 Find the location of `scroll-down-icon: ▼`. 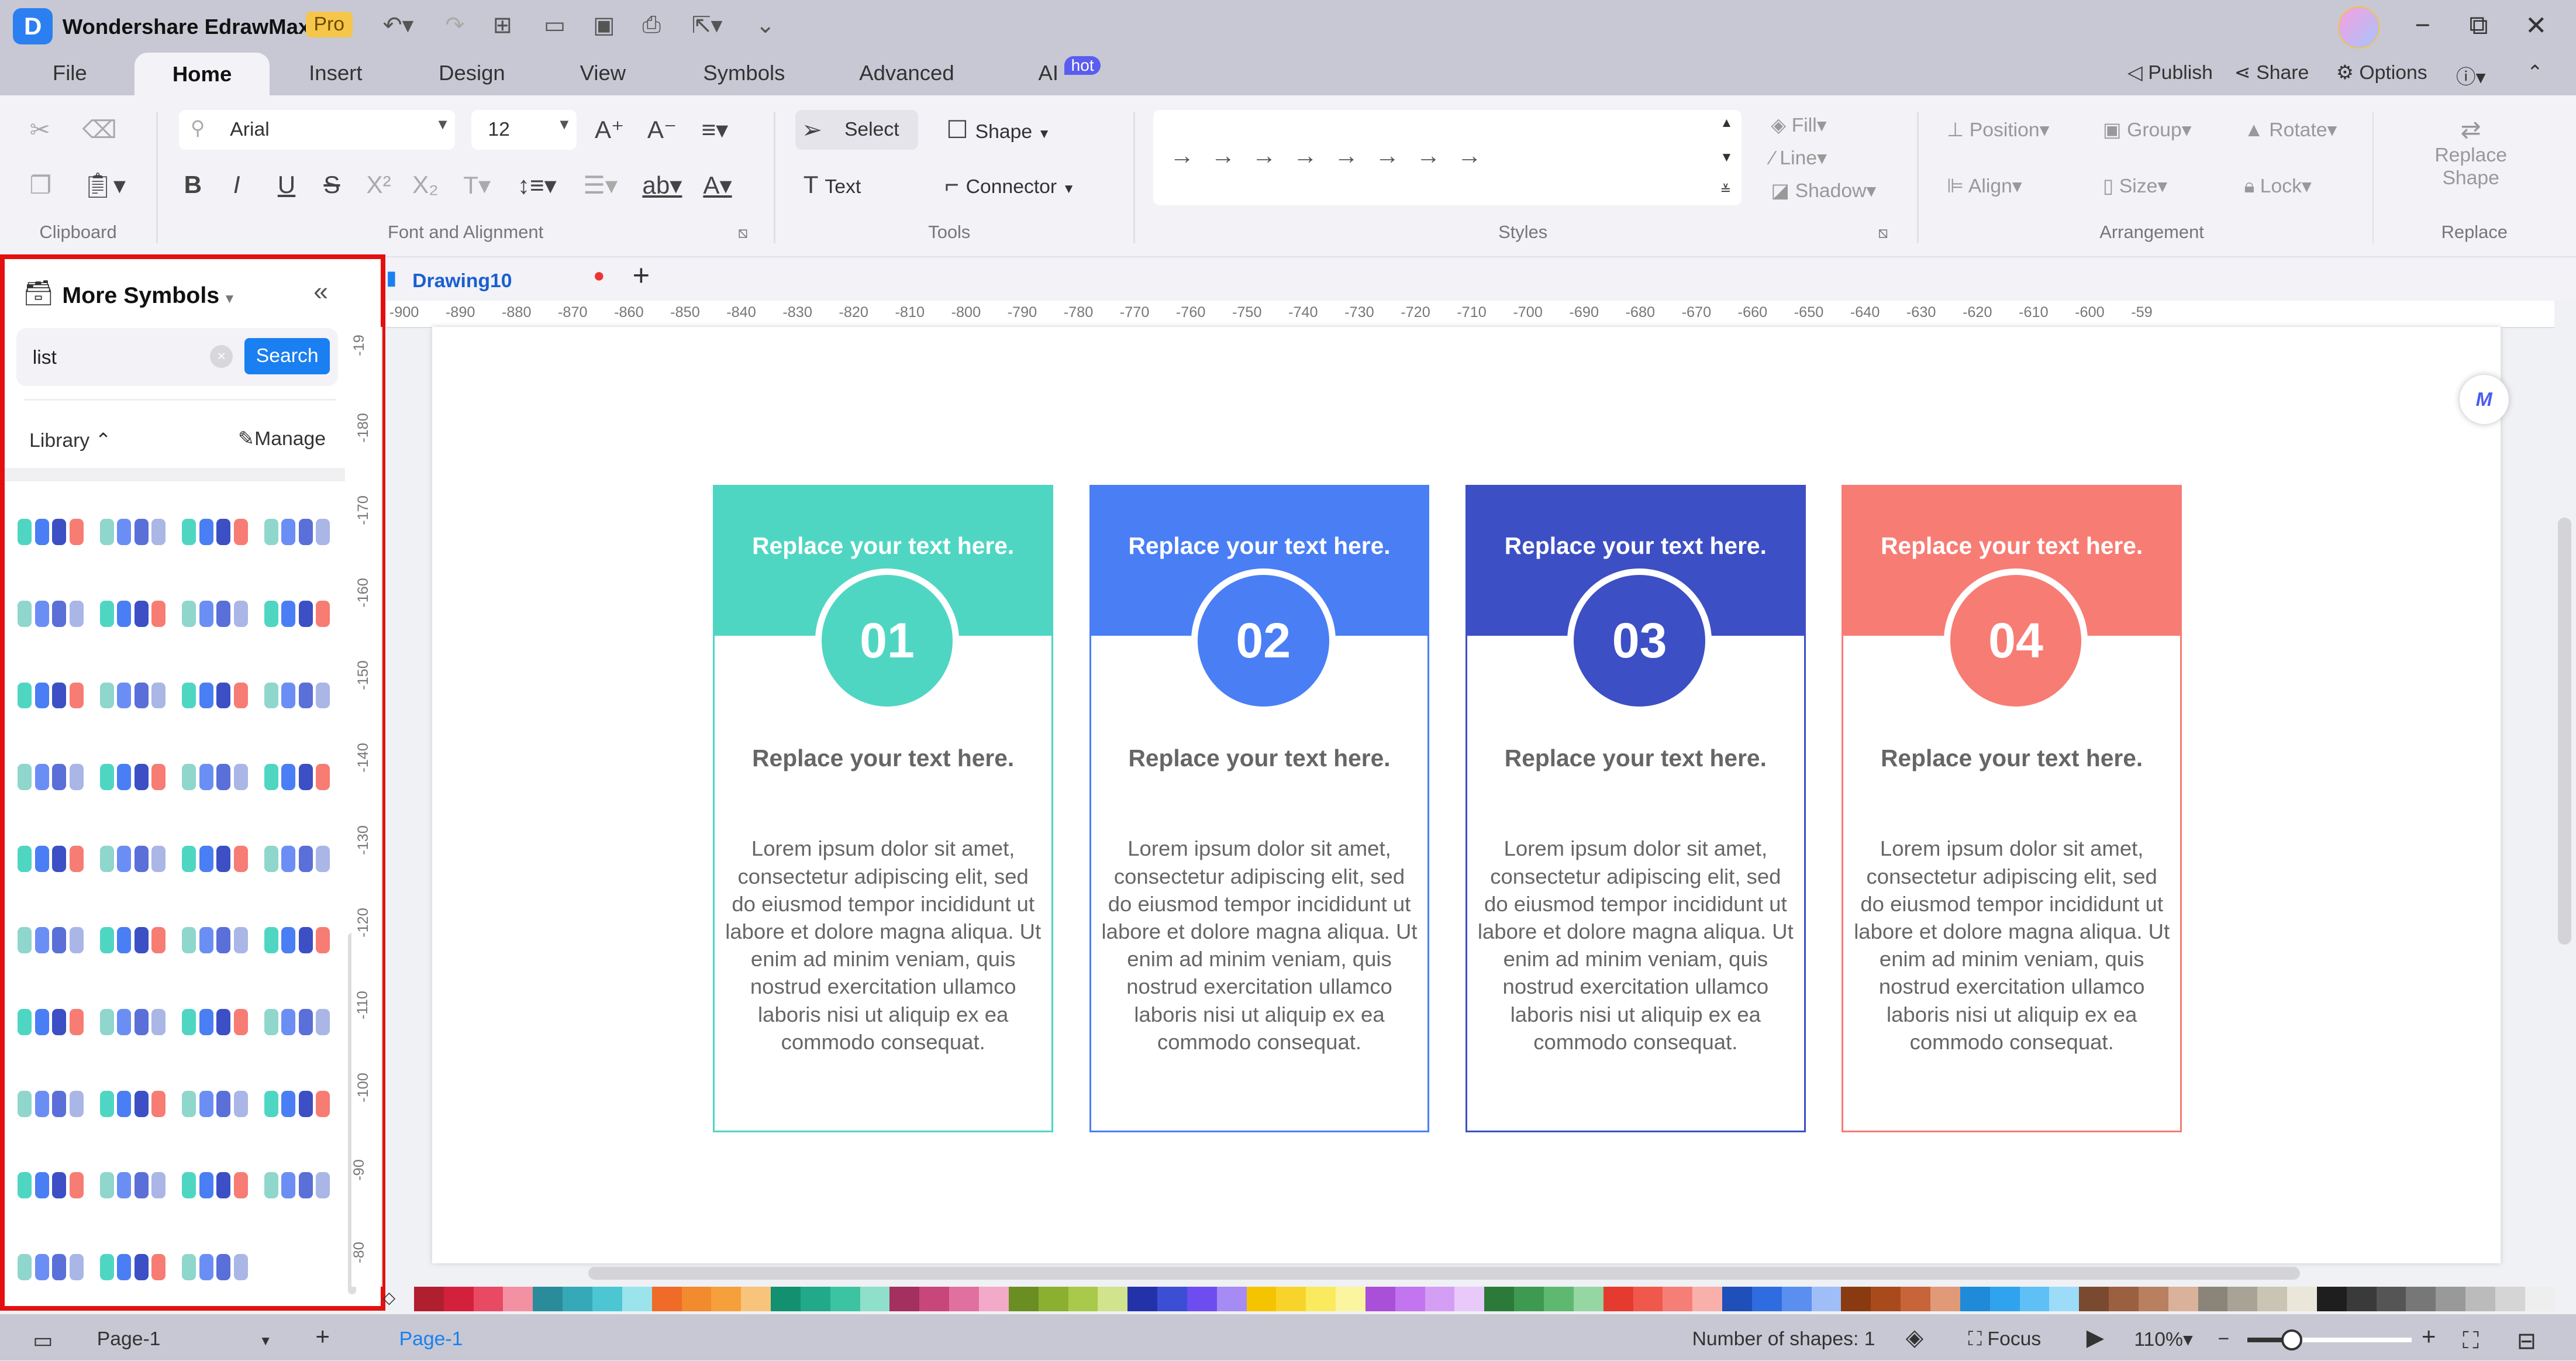

scroll-down-icon: ▼ is located at coordinates (1727, 157).